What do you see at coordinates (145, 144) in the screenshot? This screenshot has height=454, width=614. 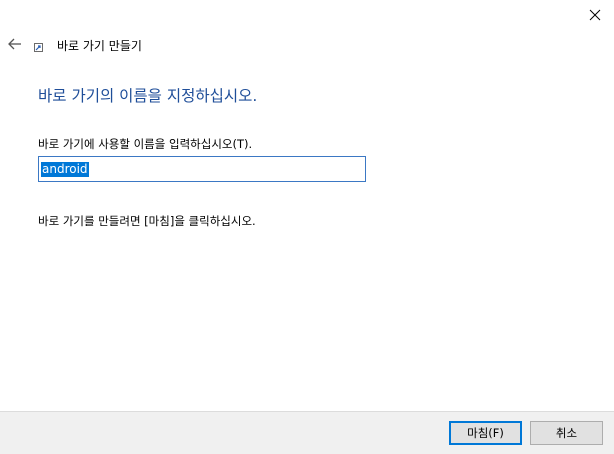 I see `shortcut-name-label: 바로 가기에 사용할 이름을 입력하십시오(T).` at bounding box center [145, 144].